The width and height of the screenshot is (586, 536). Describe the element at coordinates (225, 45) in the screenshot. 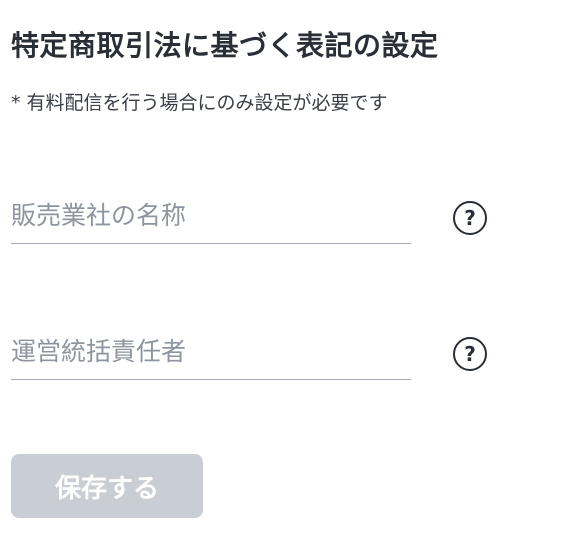

I see `section-title: 特定商取引法に基づく表記の設定` at that location.